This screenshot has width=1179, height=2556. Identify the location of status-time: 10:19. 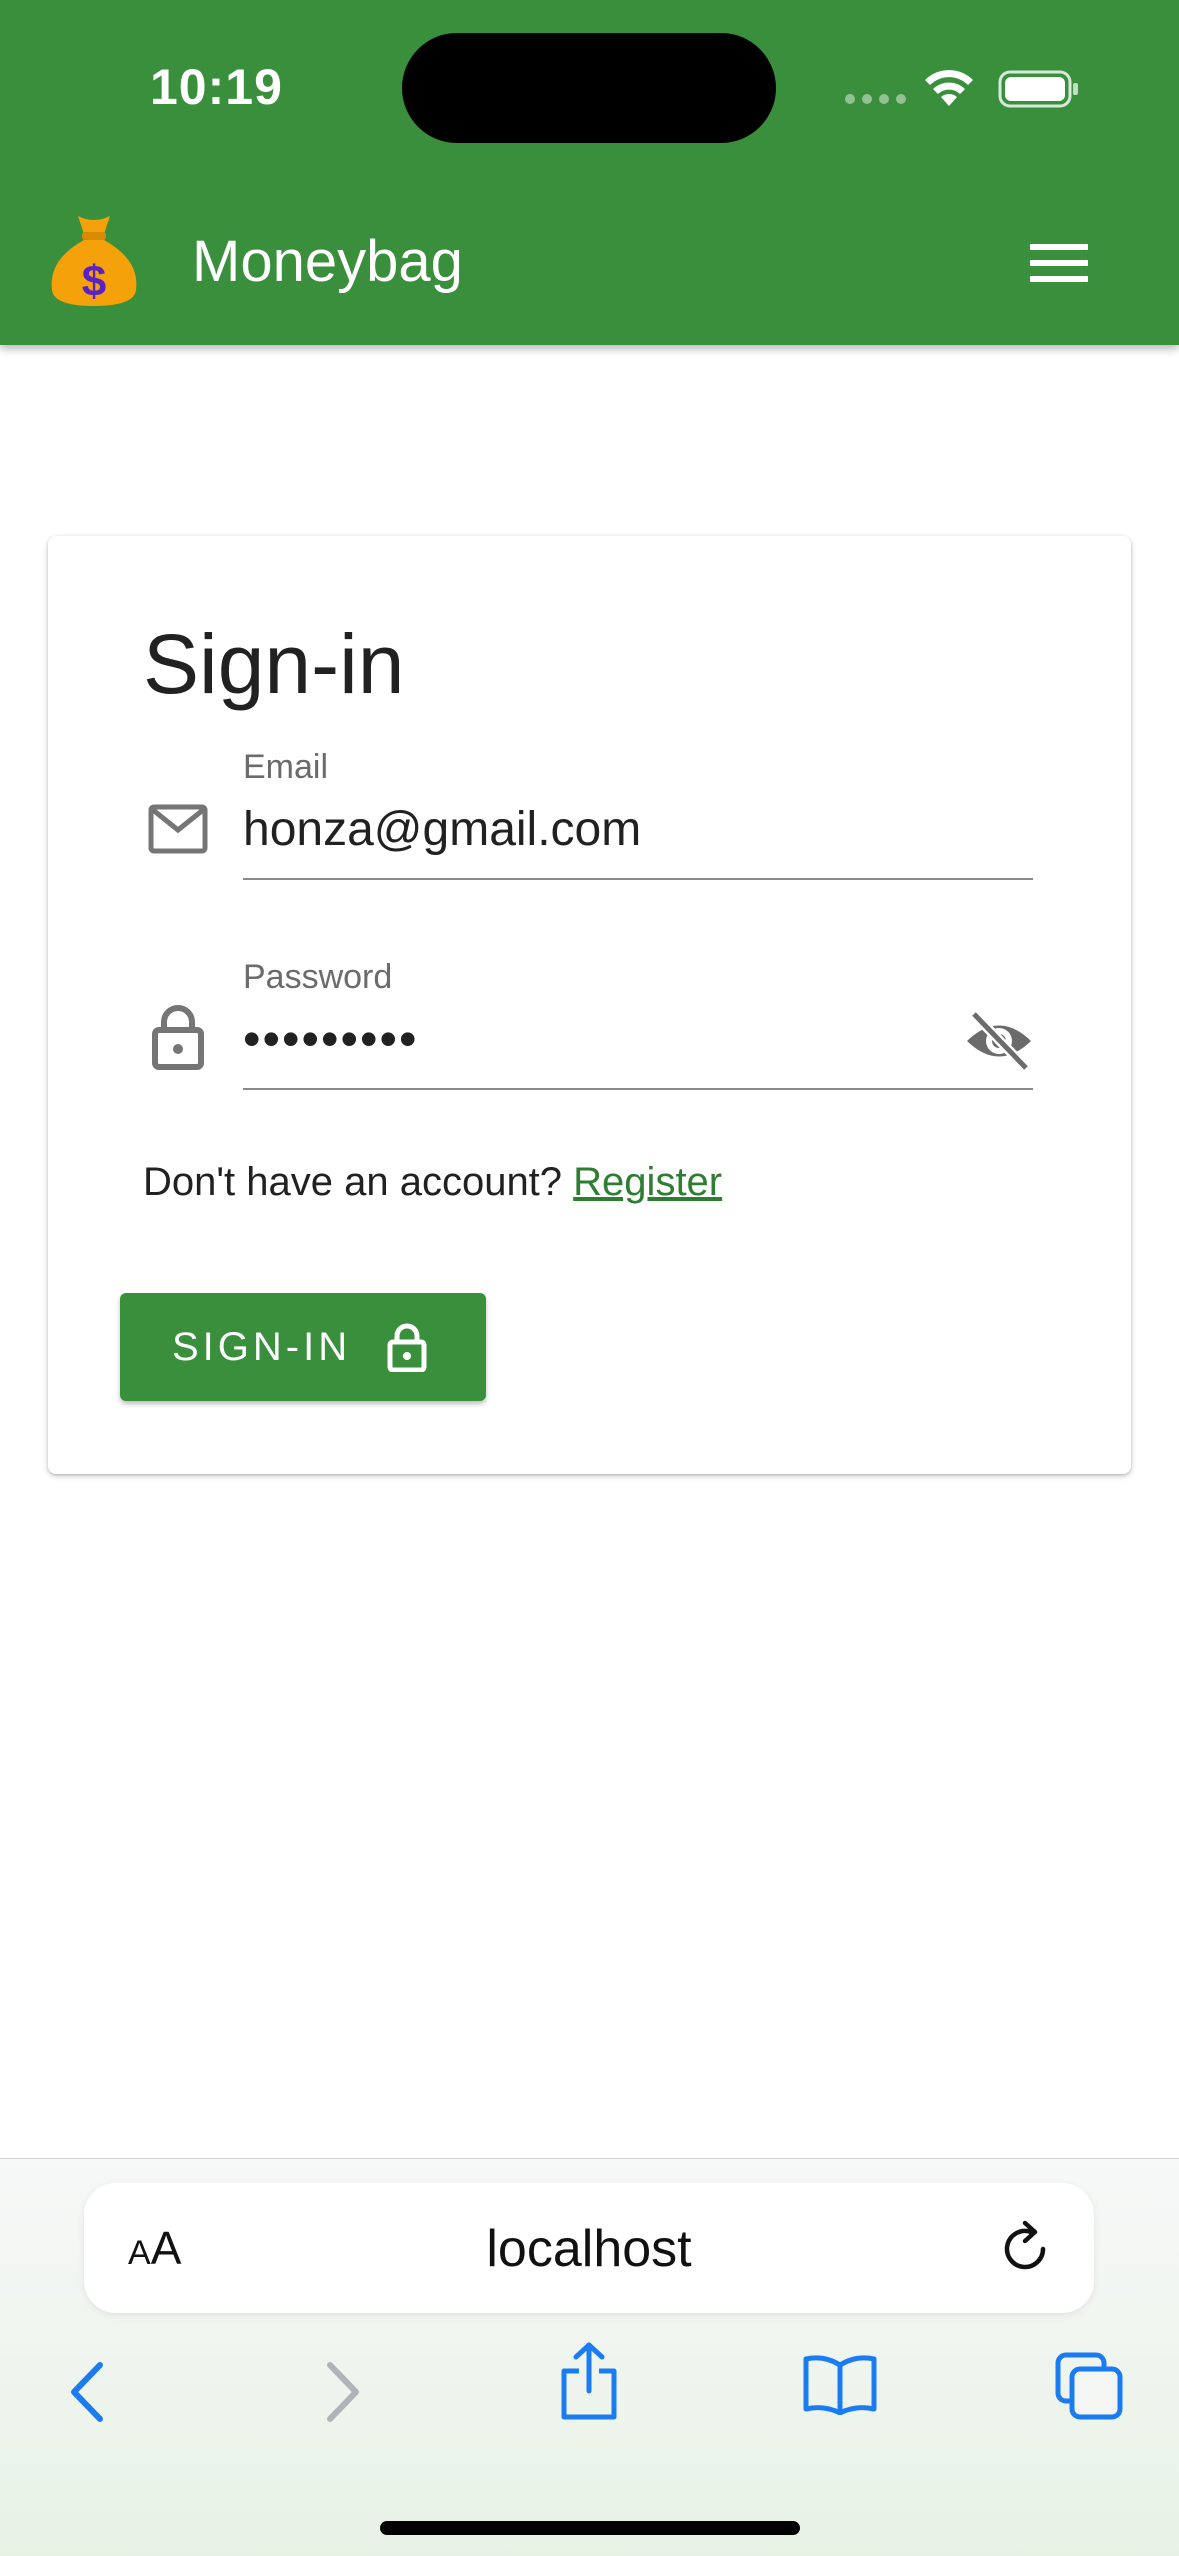
(216, 87).